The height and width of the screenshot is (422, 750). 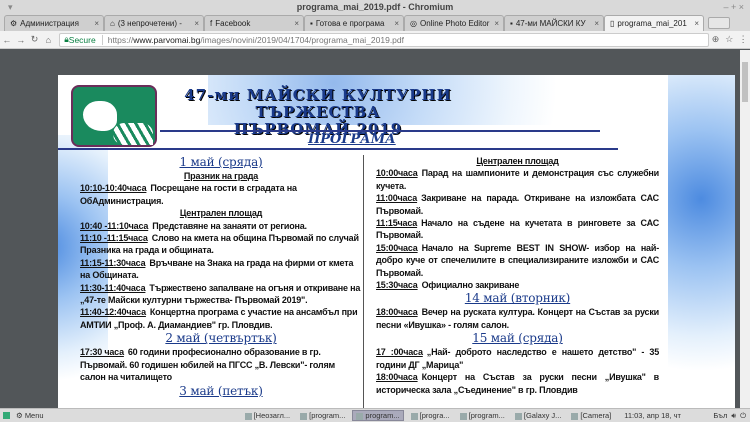 I want to click on logo-dove, so click(x=114, y=116).